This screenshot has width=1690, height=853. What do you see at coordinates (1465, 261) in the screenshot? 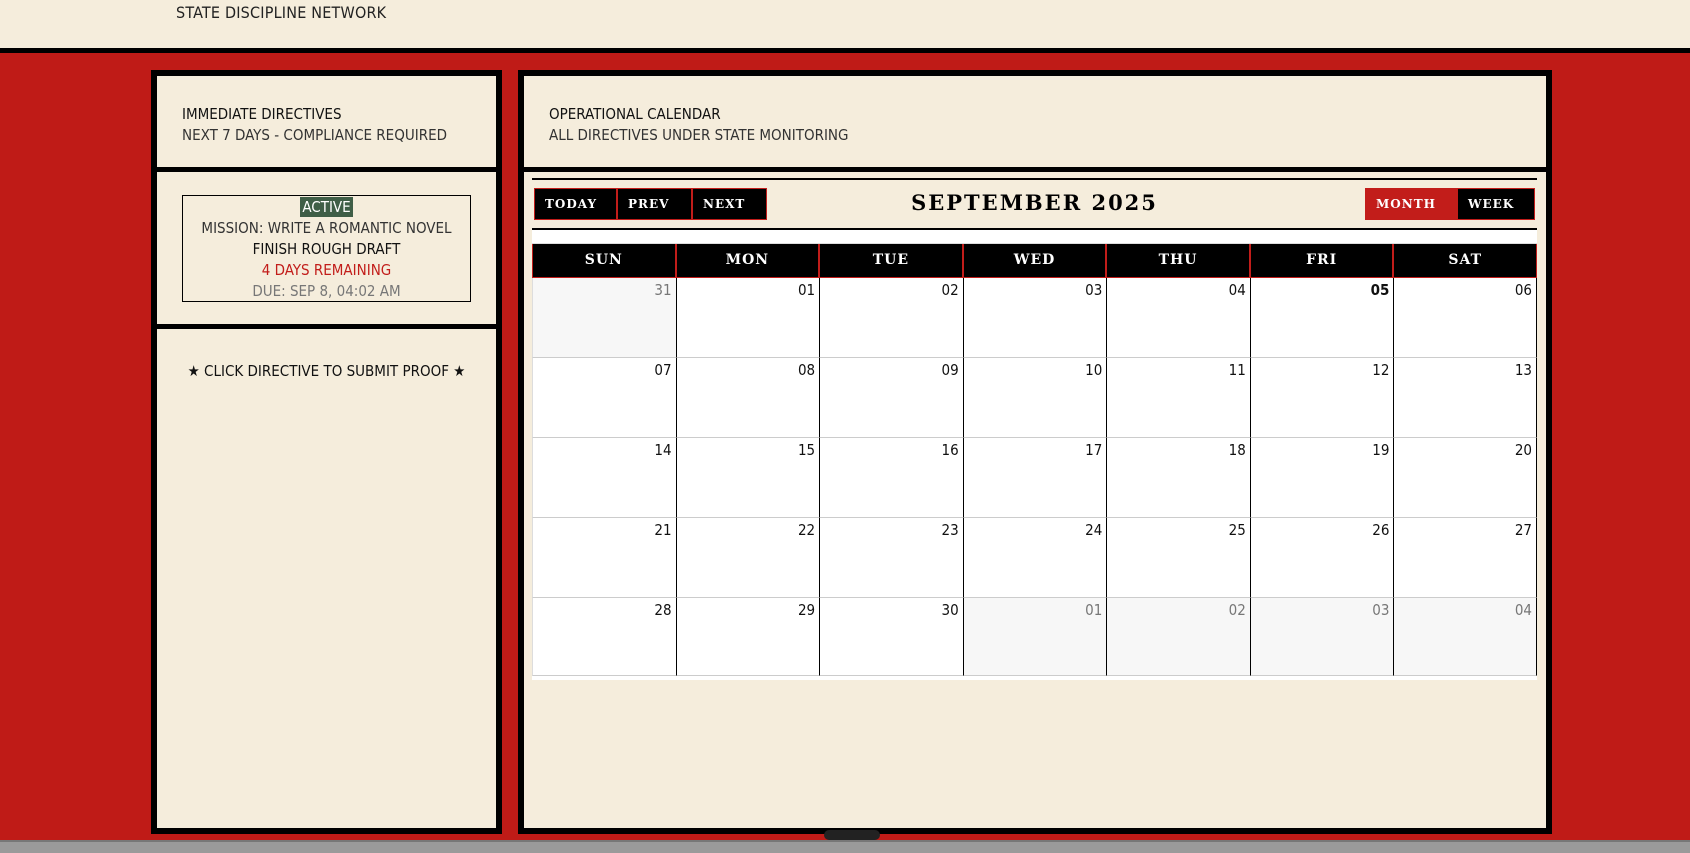
I see `weekday-sat: SAT` at bounding box center [1465, 261].